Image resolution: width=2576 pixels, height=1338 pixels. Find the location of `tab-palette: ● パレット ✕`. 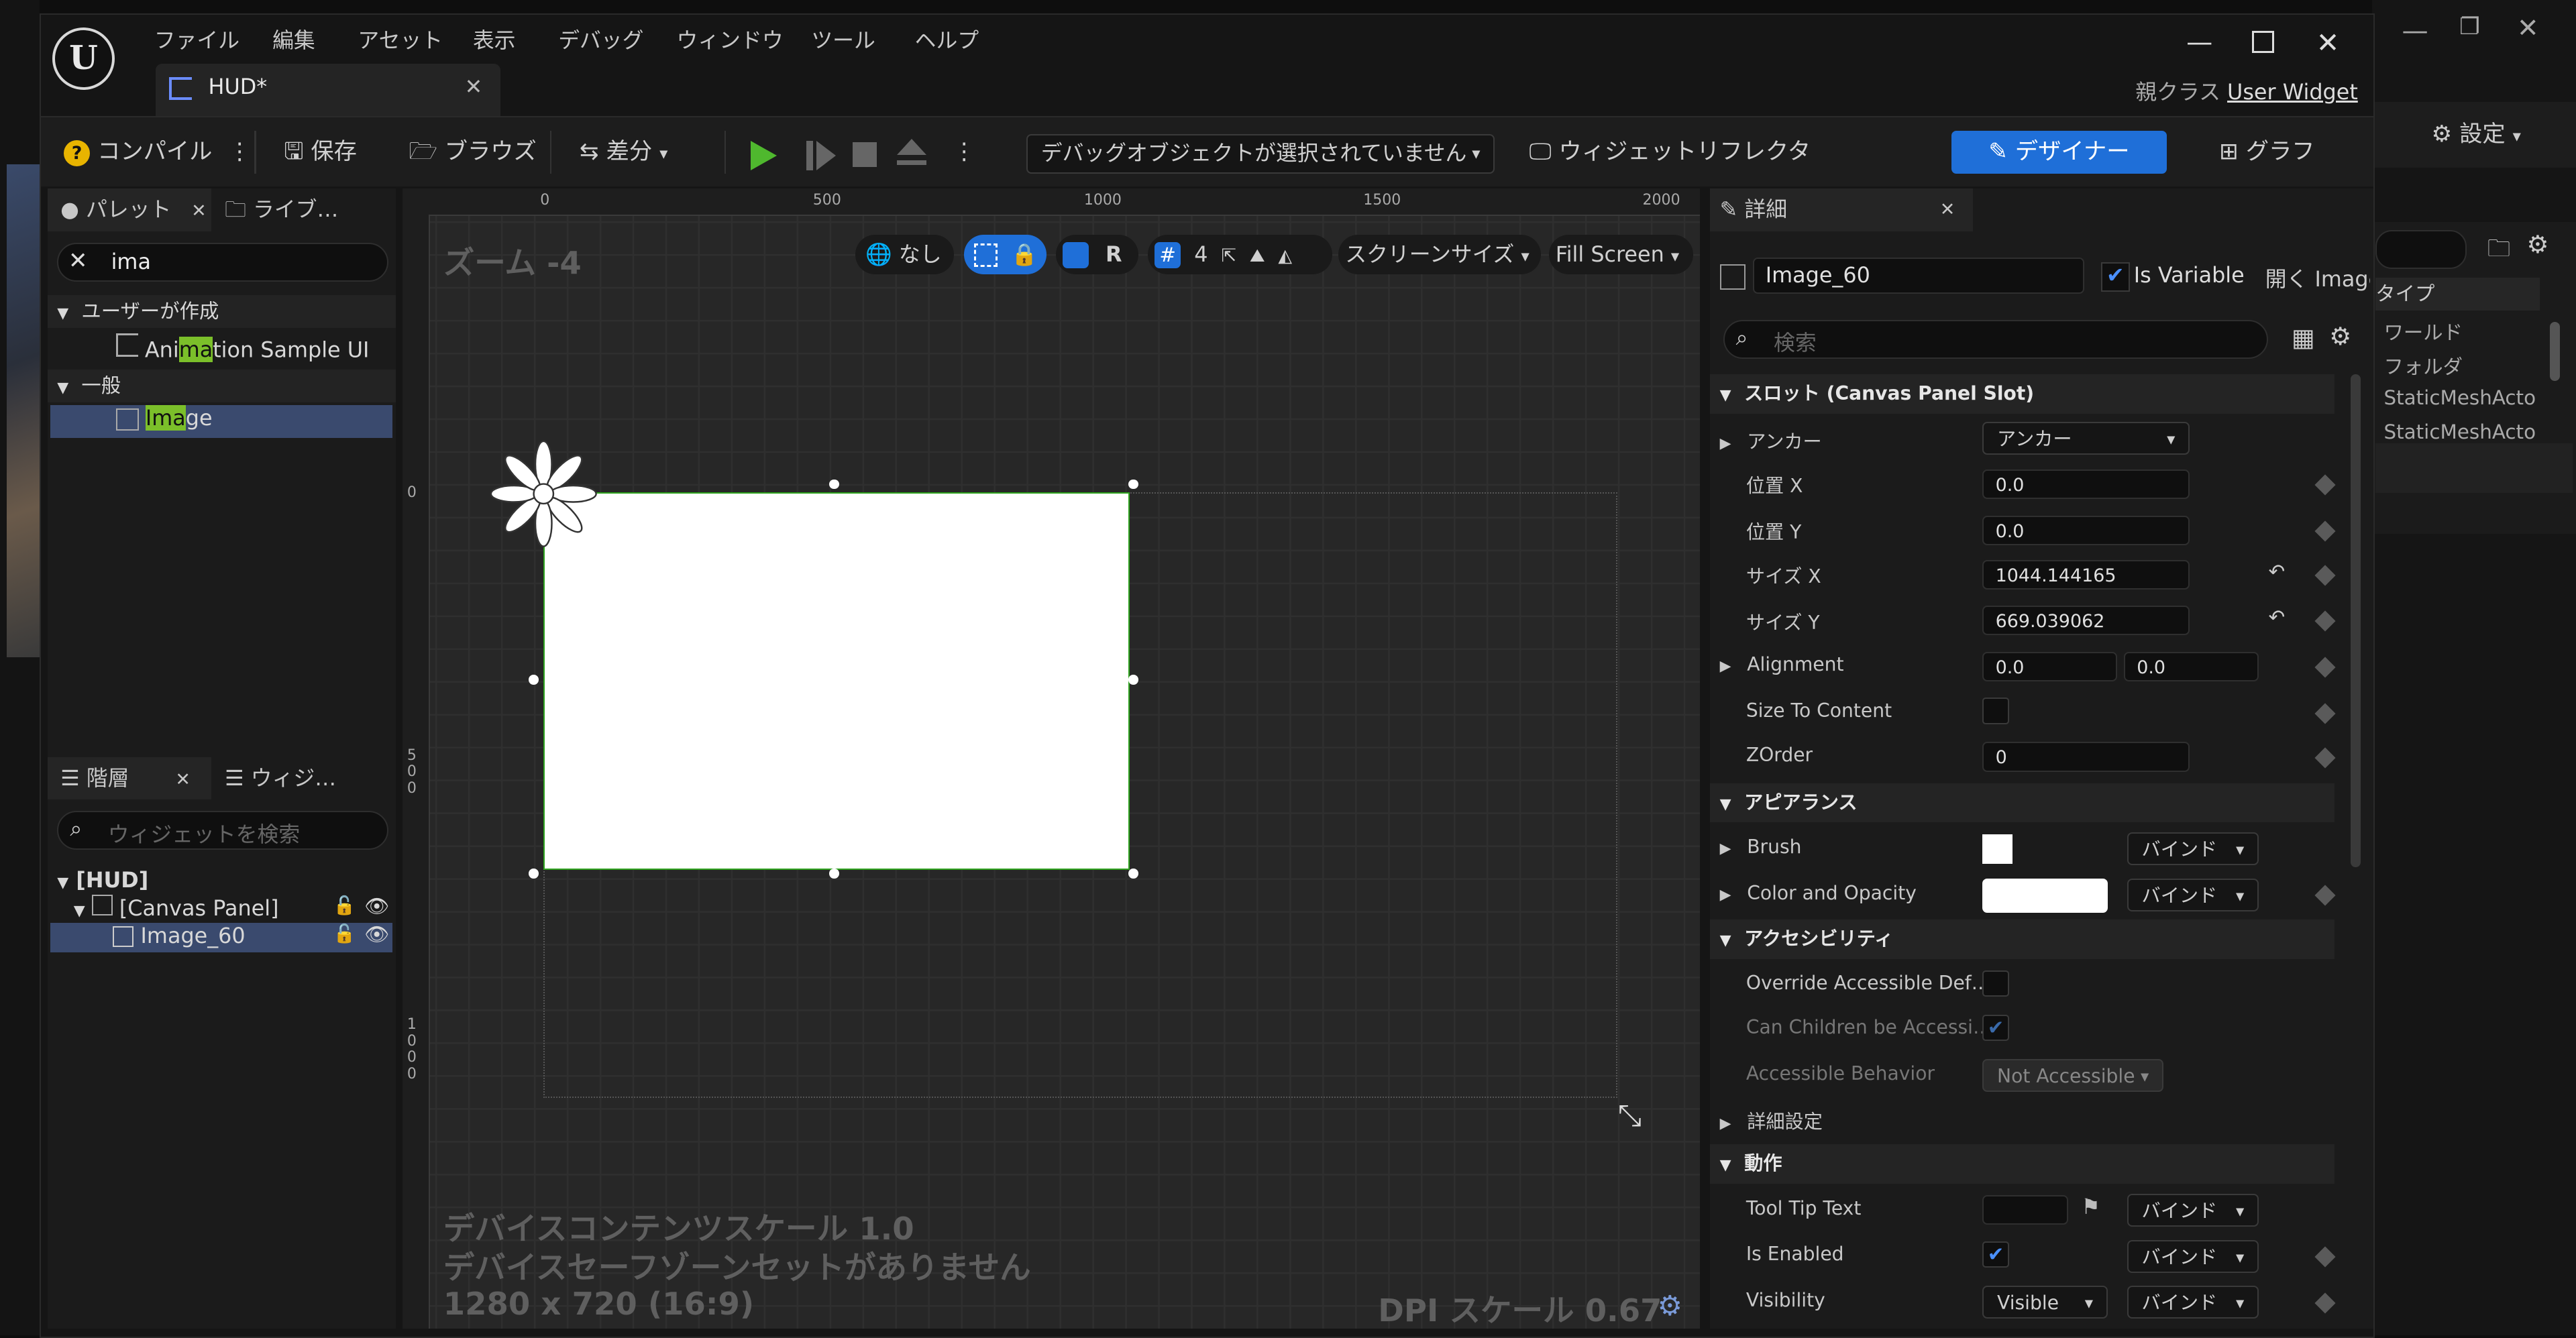

tab-palette: ● パレット ✕ is located at coordinates (129, 209).